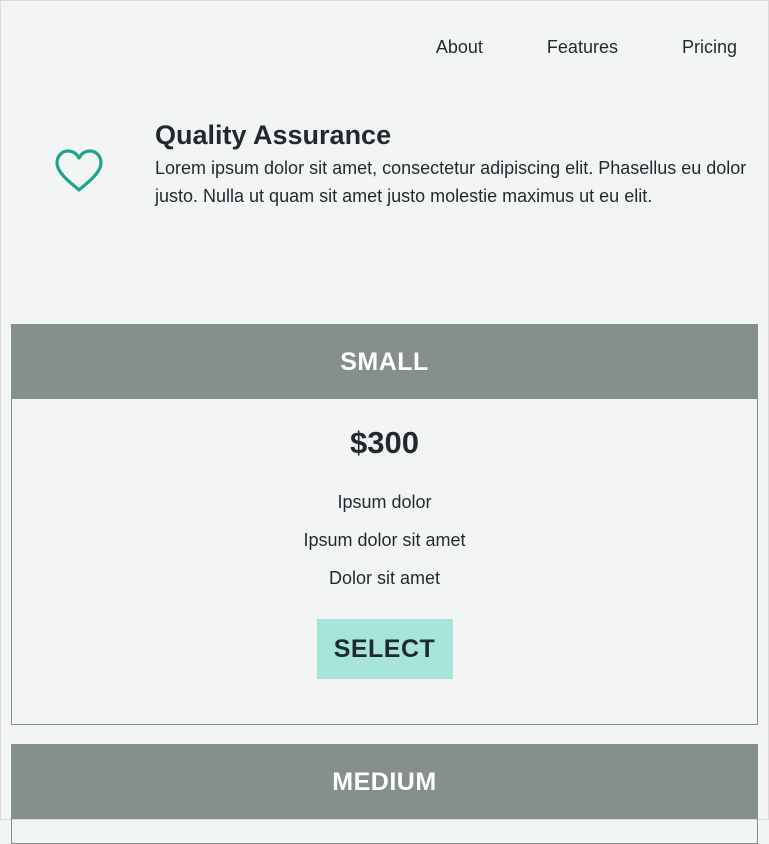  Describe the element at coordinates (384, 649) in the screenshot. I see `select-button: SELECT` at that location.